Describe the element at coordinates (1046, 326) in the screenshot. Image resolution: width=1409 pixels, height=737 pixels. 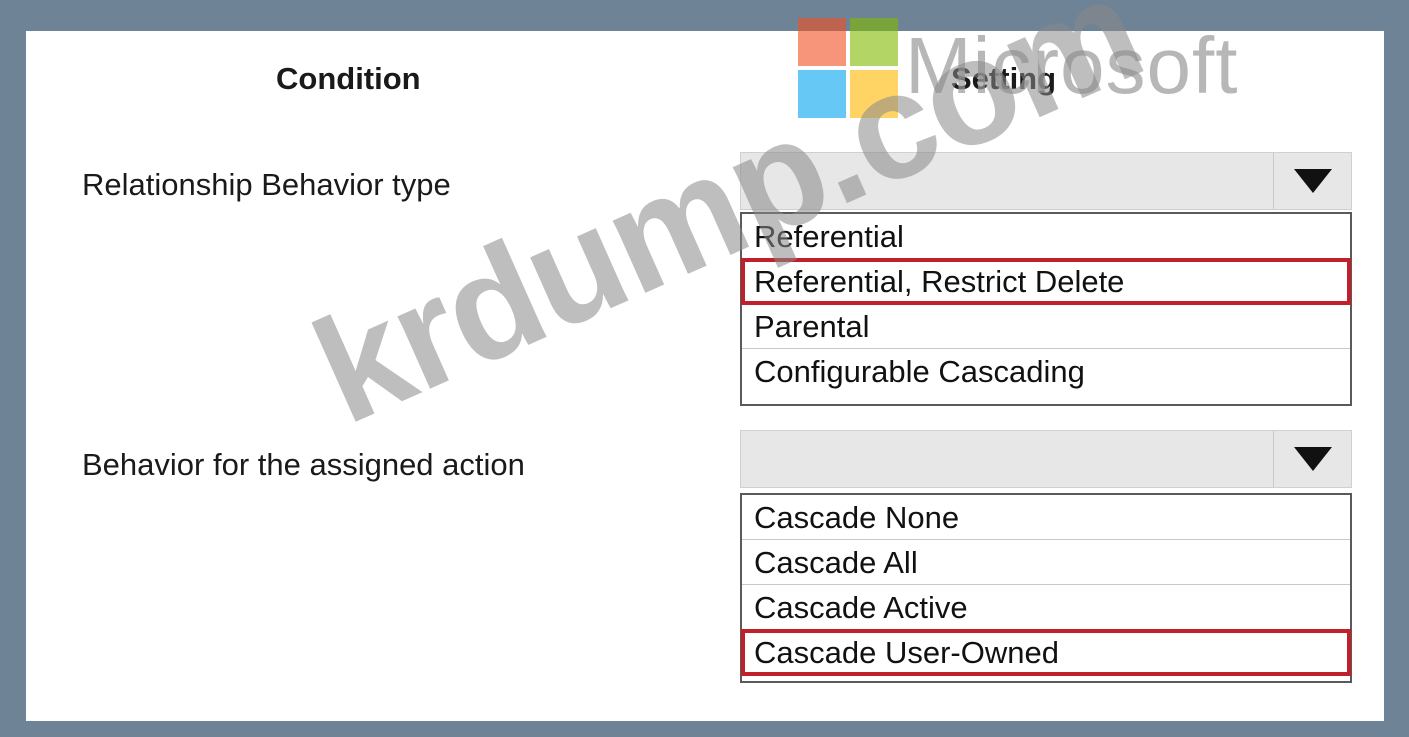
I see `option-parental: Parental` at that location.